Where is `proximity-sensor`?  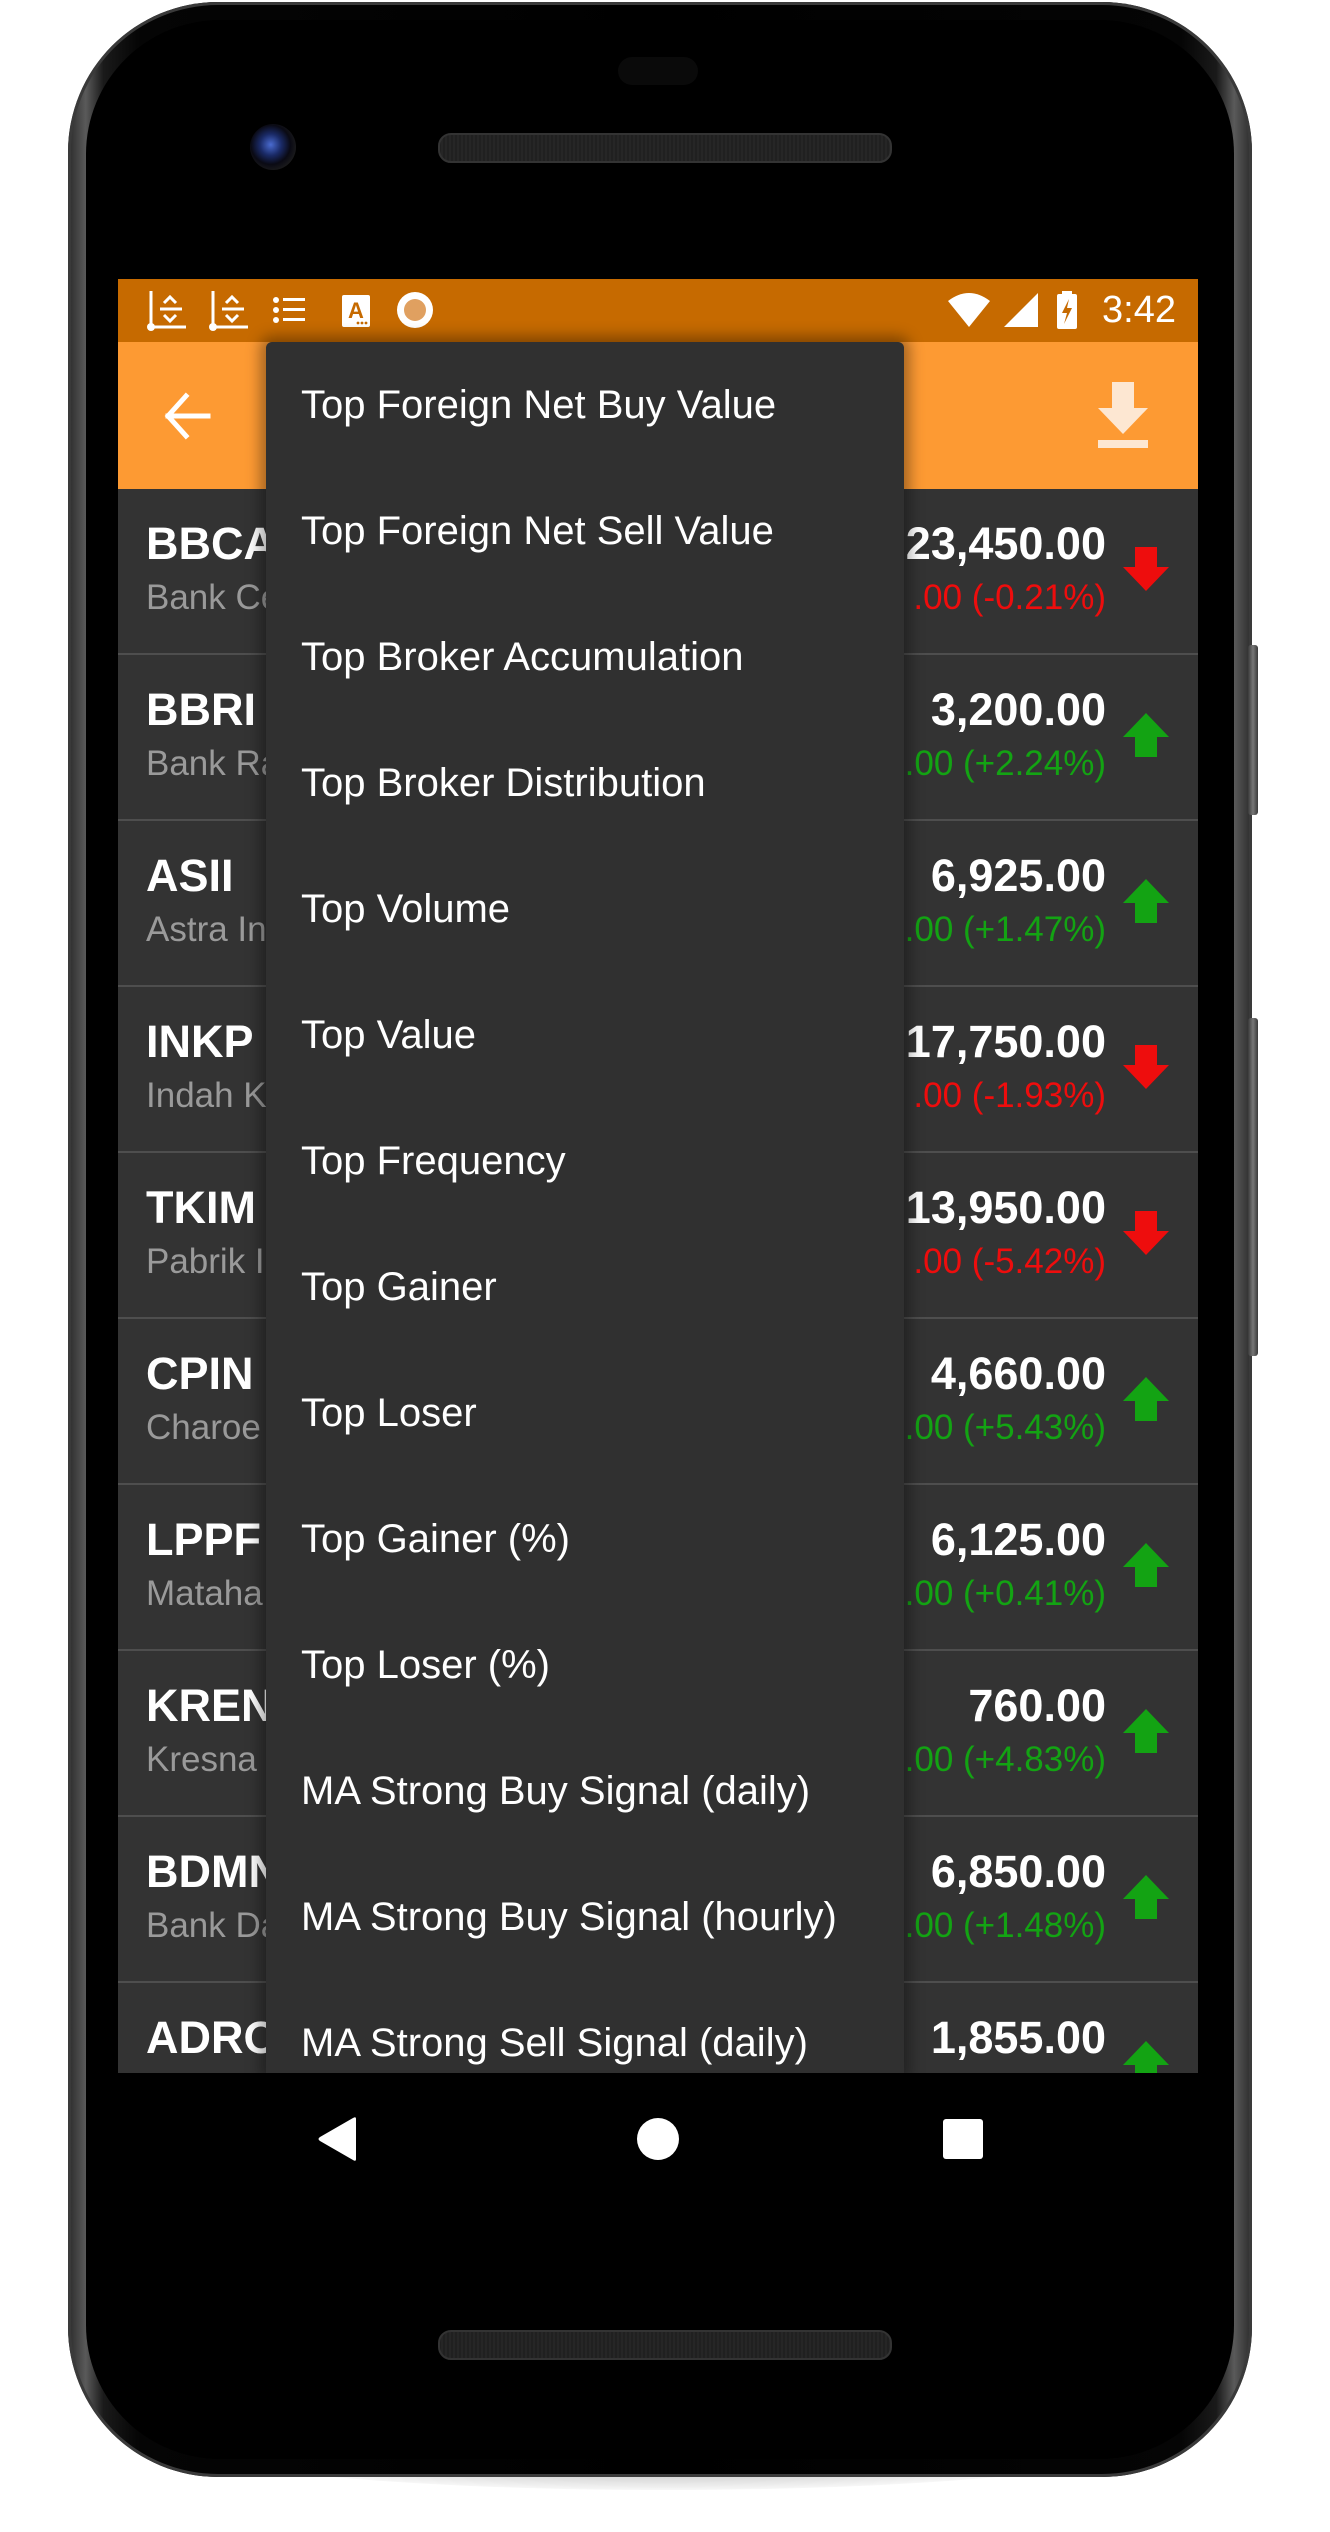
proximity-sensor is located at coordinates (658, 71).